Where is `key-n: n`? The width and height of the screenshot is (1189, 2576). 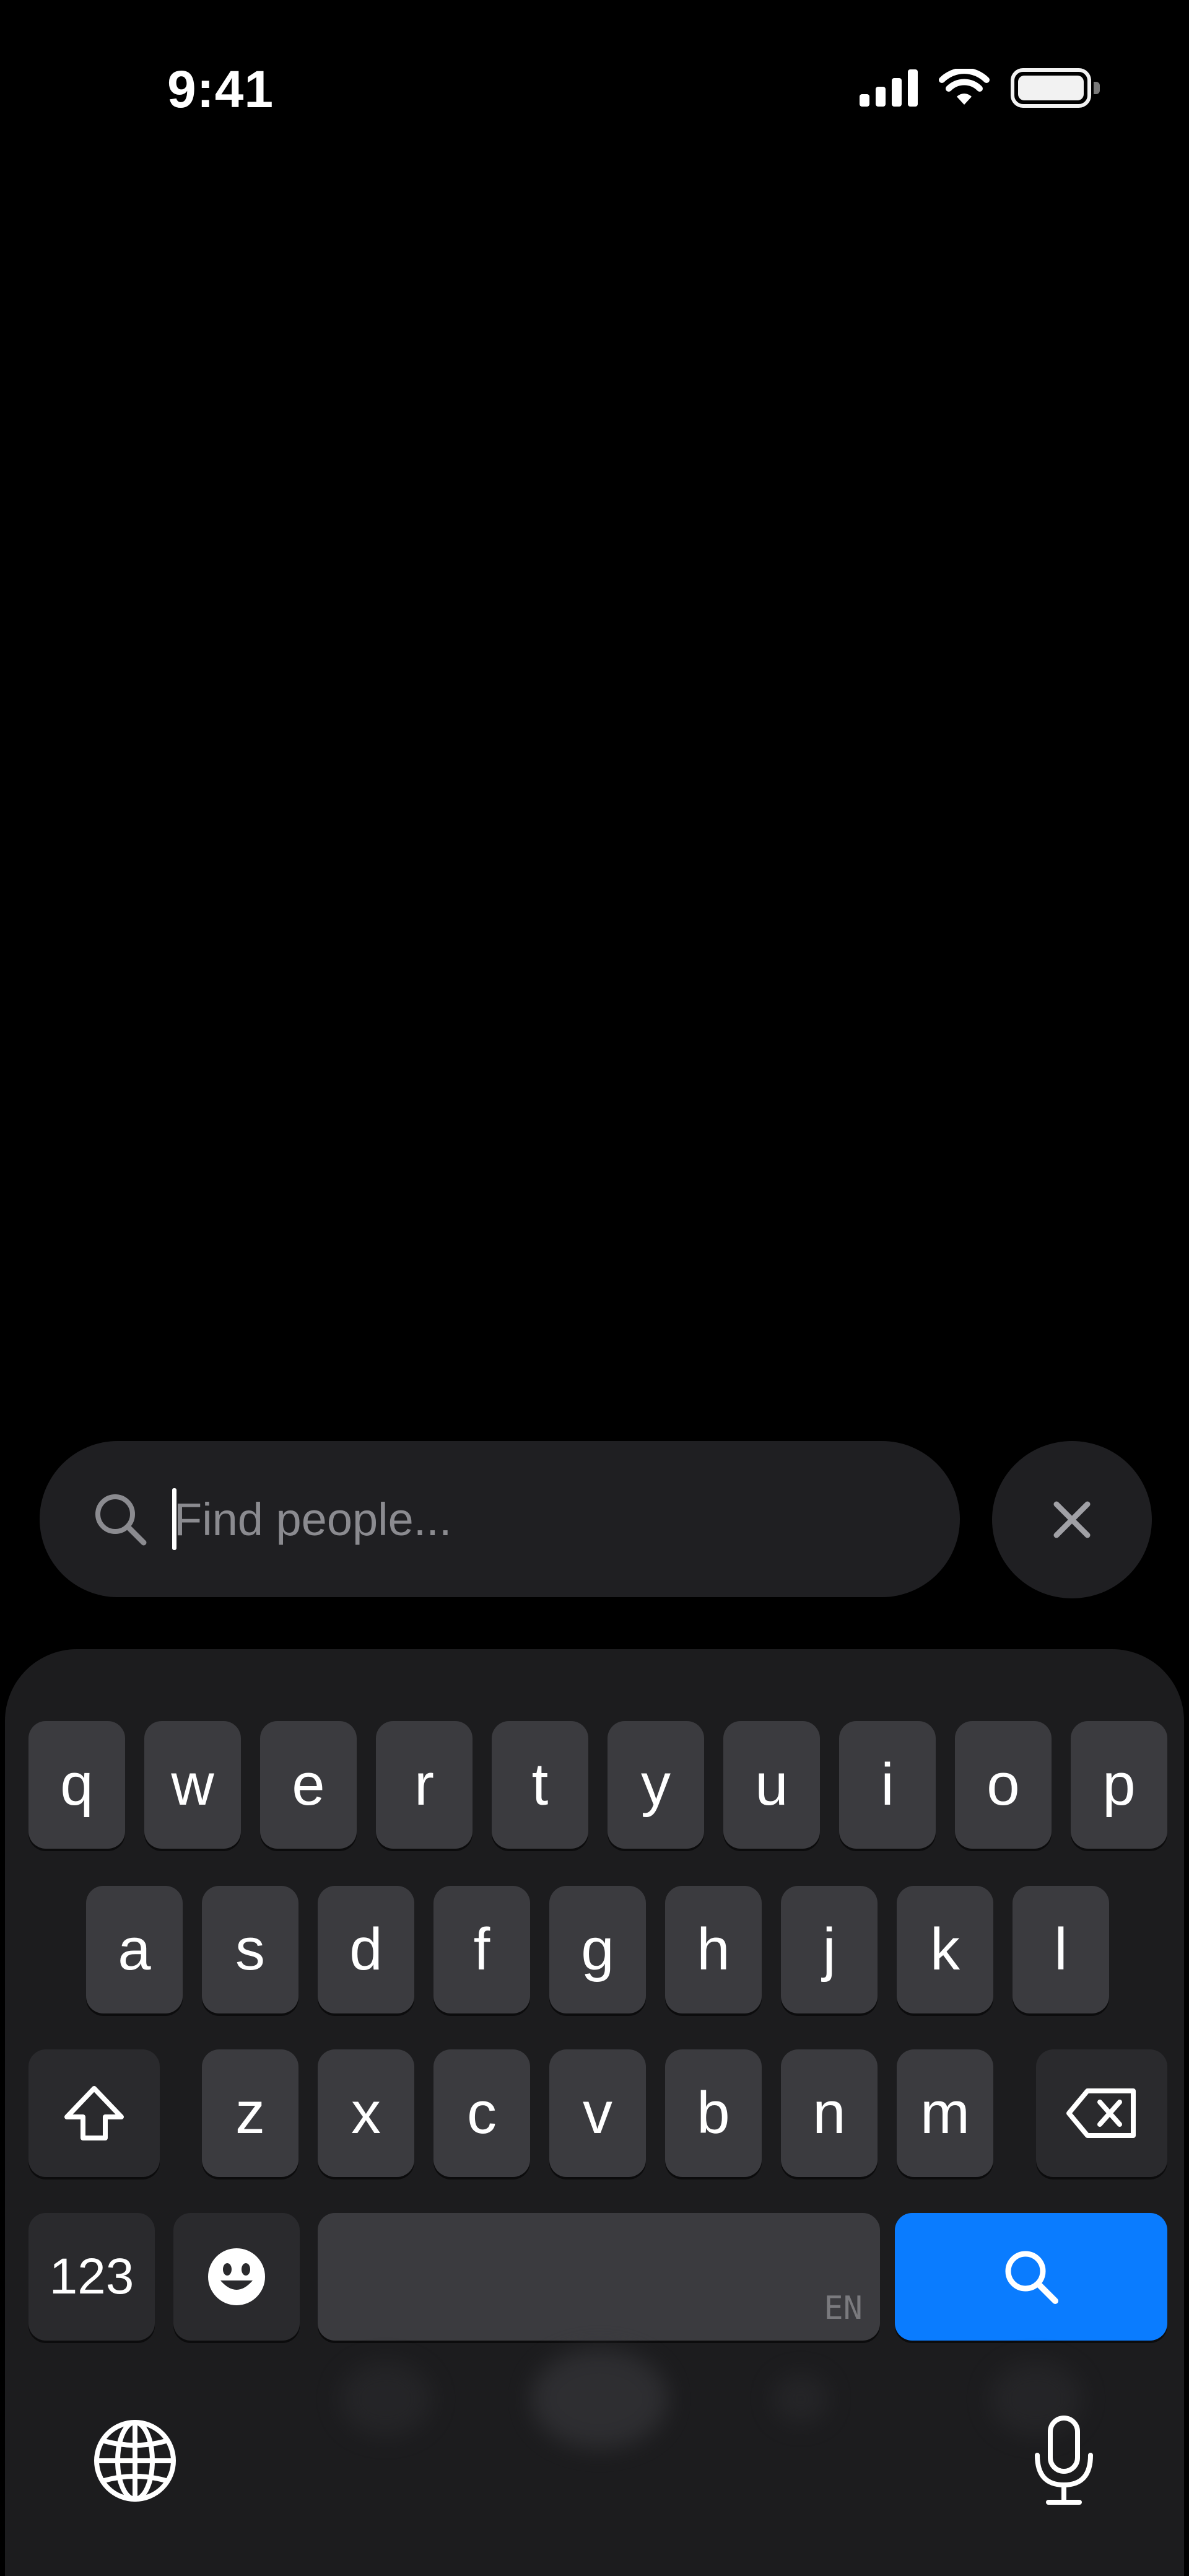
key-n: n is located at coordinates (829, 2113).